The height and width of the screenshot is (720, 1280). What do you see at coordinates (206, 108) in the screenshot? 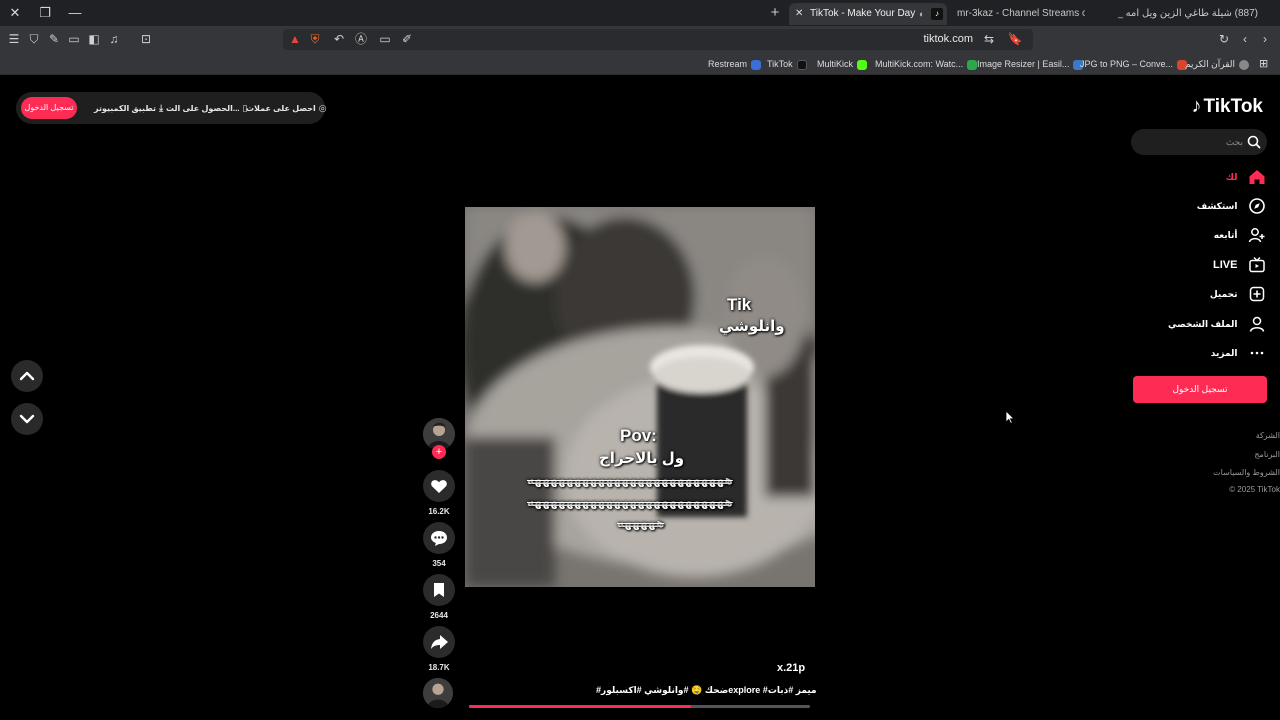
I see `get-app-link: الحصول على الت... ▯` at bounding box center [206, 108].